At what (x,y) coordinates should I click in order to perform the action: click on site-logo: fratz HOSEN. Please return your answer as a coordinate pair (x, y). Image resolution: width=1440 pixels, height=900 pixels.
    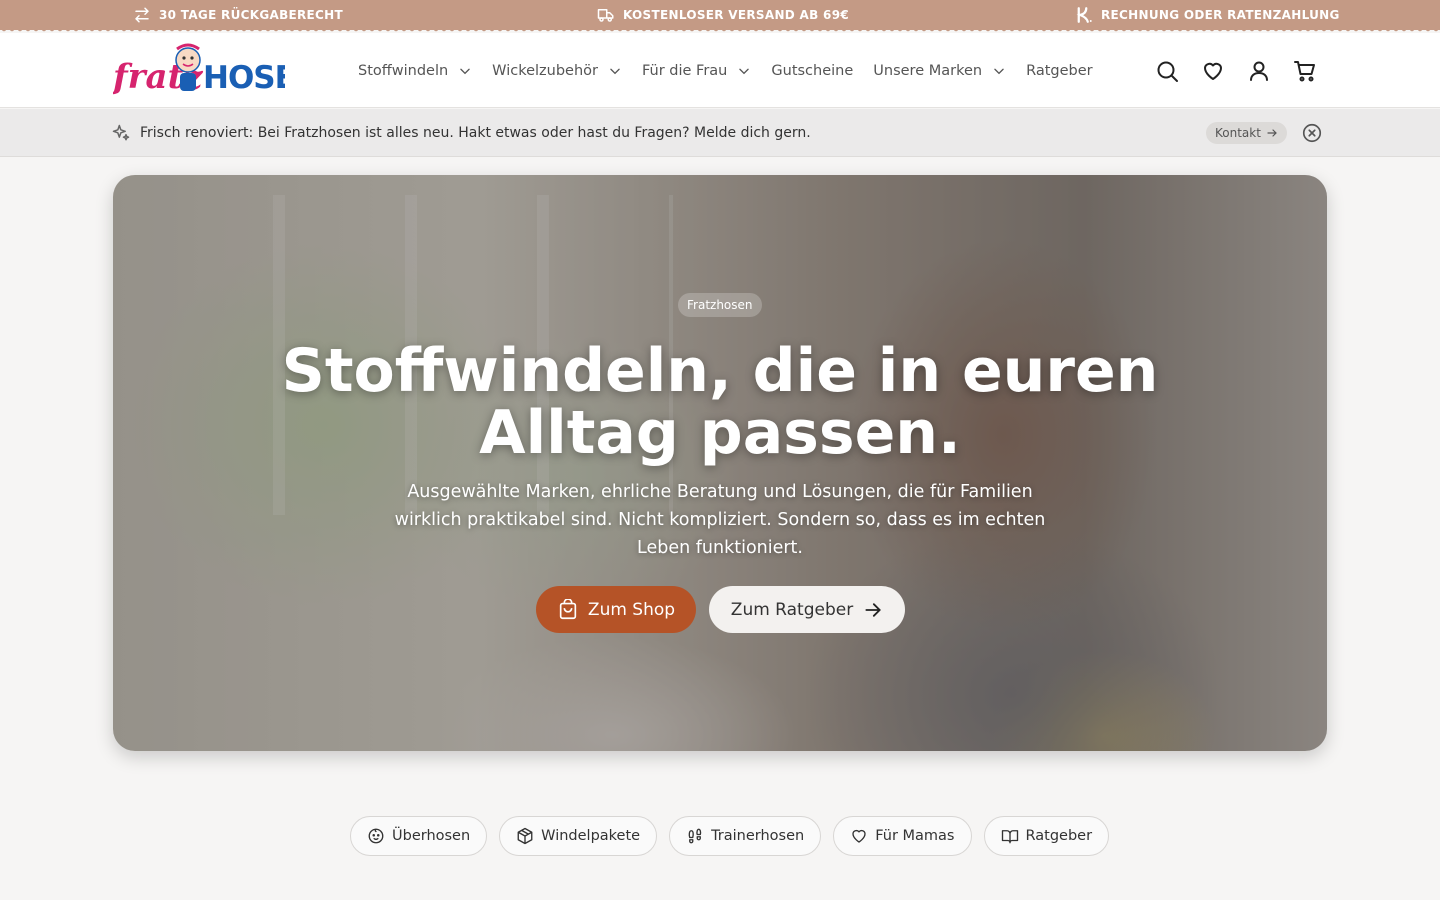
    Looking at the image, I should click on (199, 71).